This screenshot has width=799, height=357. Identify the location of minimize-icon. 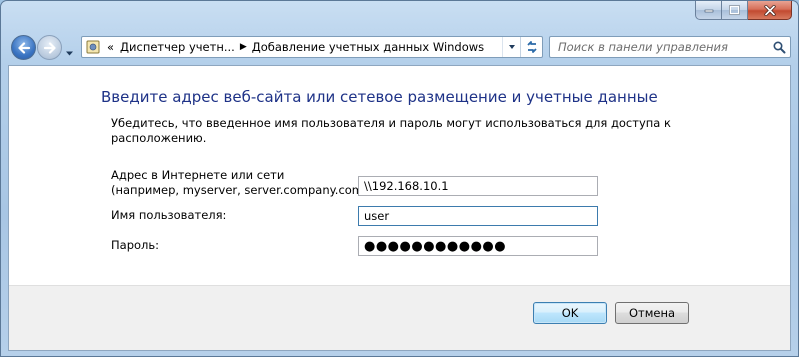
(708, 11).